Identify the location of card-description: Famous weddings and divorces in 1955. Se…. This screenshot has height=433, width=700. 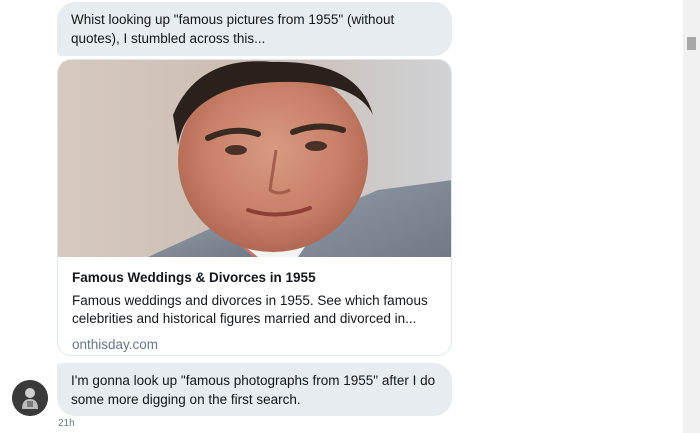
(250, 309).